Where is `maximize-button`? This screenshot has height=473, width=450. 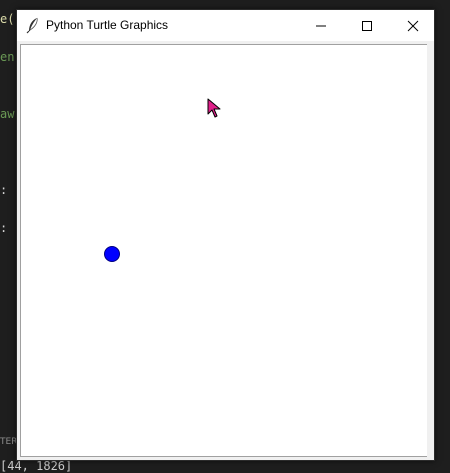 maximize-button is located at coordinates (367, 25).